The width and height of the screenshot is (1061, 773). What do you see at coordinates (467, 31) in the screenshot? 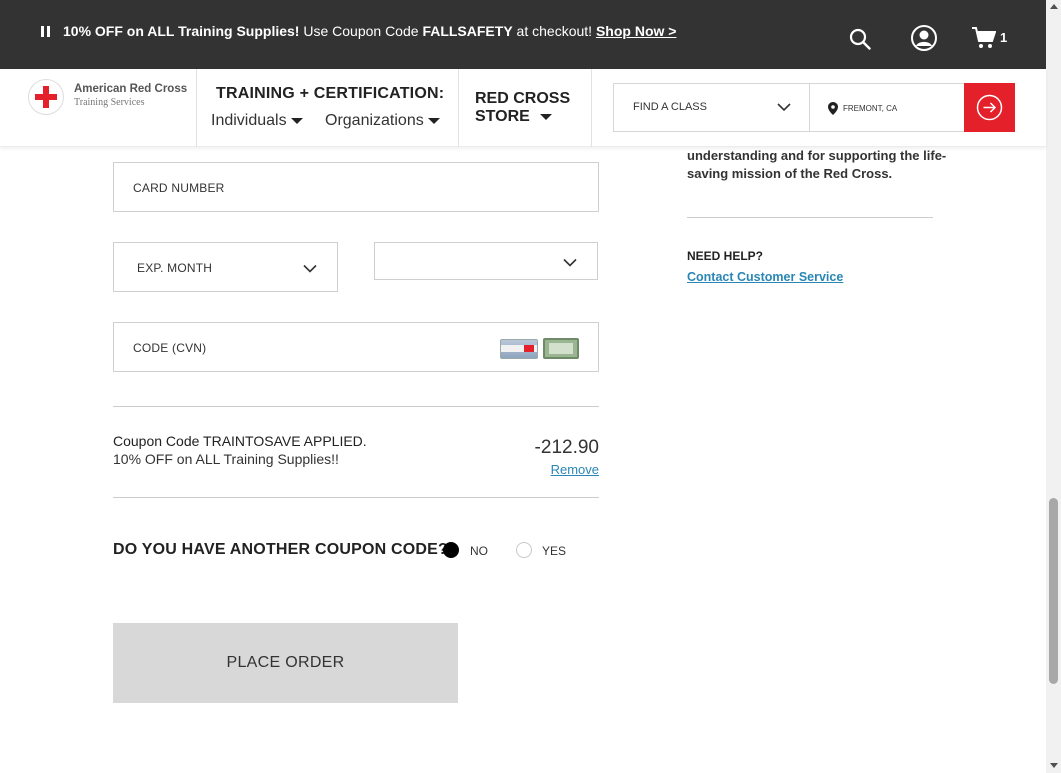
I see `promo-code: FALLSAFETY` at bounding box center [467, 31].